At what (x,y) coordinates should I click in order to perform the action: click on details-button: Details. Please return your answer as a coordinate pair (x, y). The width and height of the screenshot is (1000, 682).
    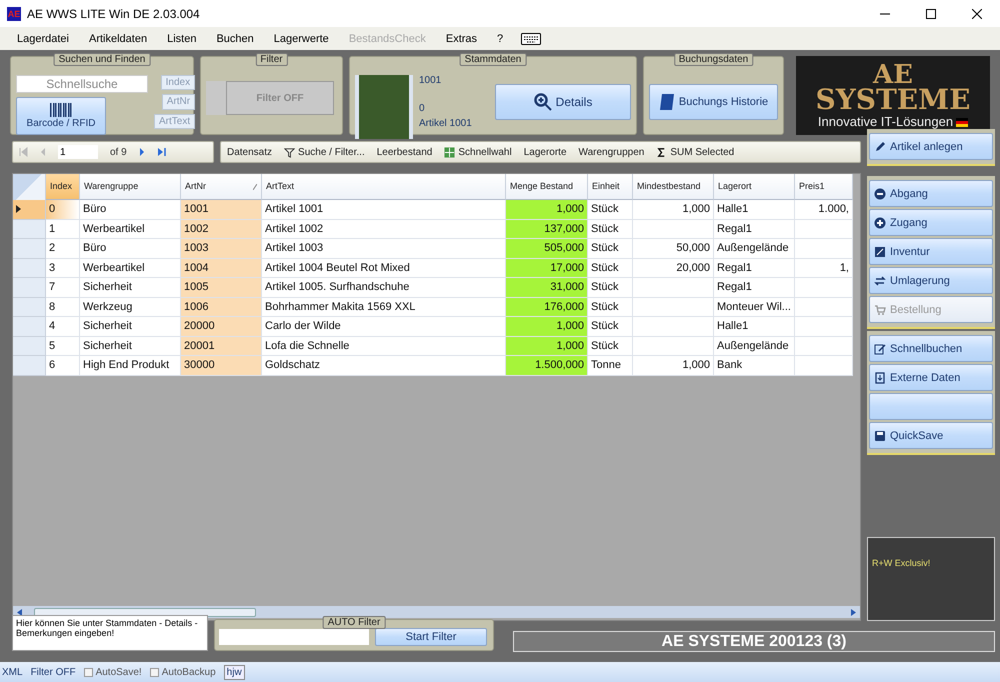
    Looking at the image, I should click on (563, 102).